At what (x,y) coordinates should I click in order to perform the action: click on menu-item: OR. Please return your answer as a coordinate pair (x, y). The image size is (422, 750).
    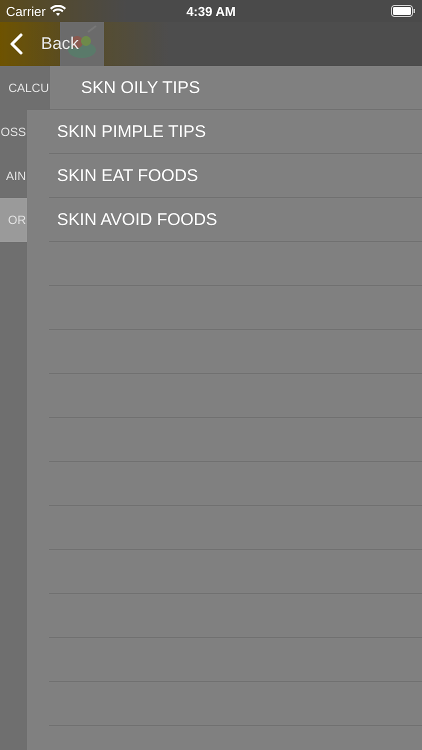
    Looking at the image, I should click on (13, 220).